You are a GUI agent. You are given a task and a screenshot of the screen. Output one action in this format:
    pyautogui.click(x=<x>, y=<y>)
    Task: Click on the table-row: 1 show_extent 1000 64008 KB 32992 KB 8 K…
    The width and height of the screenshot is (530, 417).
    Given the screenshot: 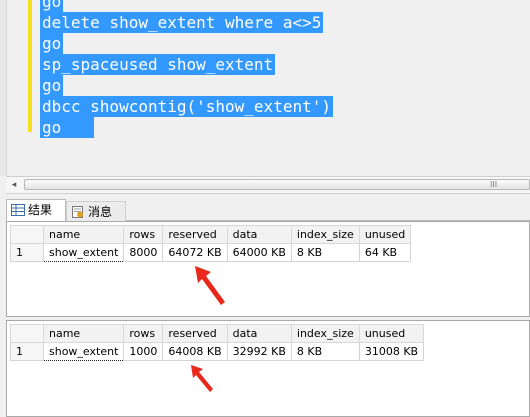 What is the action you would take?
    pyautogui.click(x=217, y=351)
    